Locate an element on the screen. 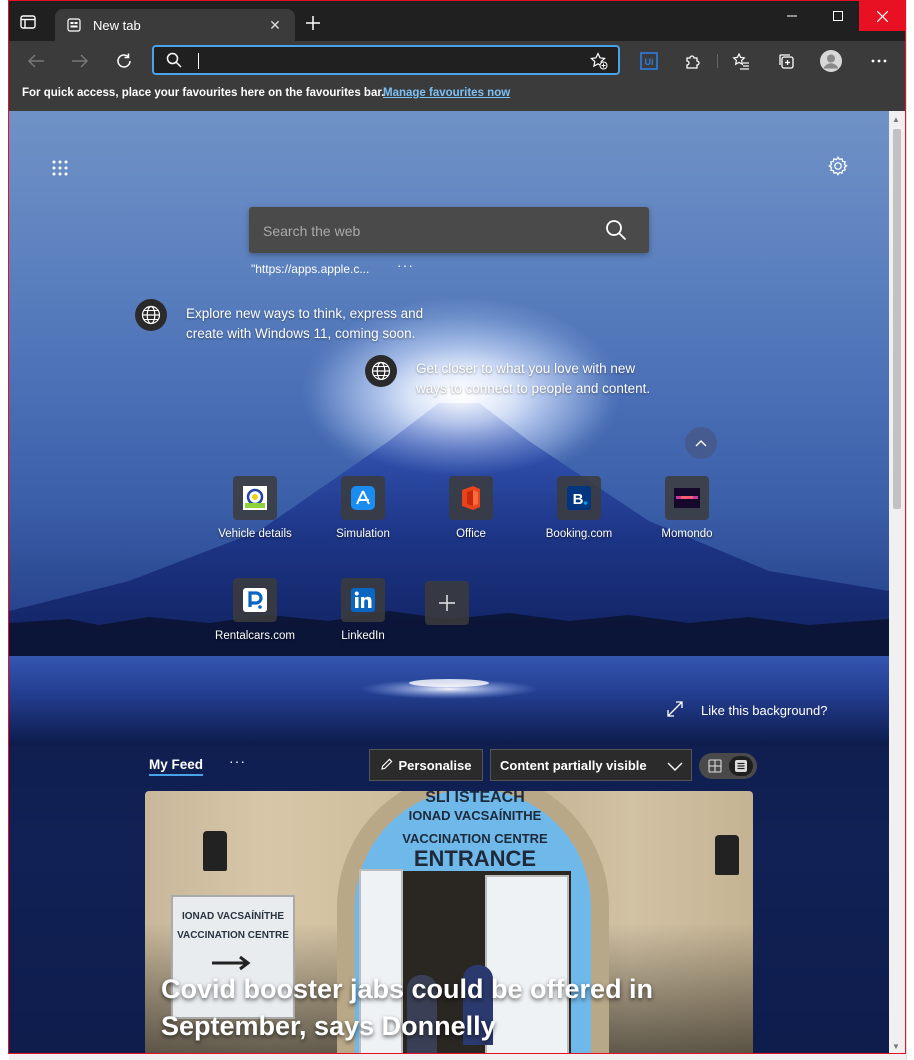 The image size is (914, 1060). grid-layout-icon is located at coordinates (715, 766).